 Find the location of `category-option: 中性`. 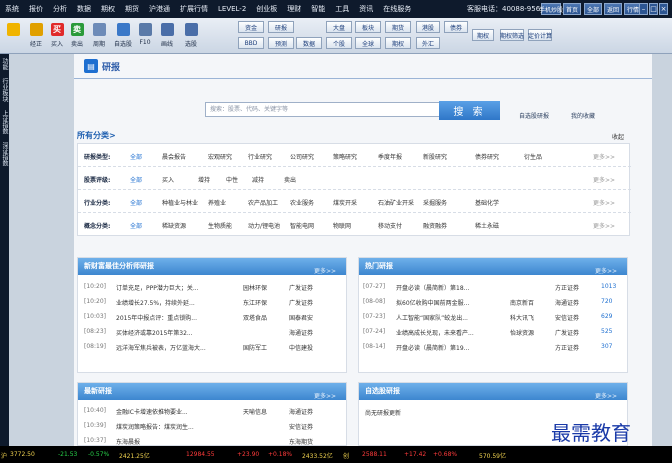

category-option: 中性 is located at coordinates (232, 179).